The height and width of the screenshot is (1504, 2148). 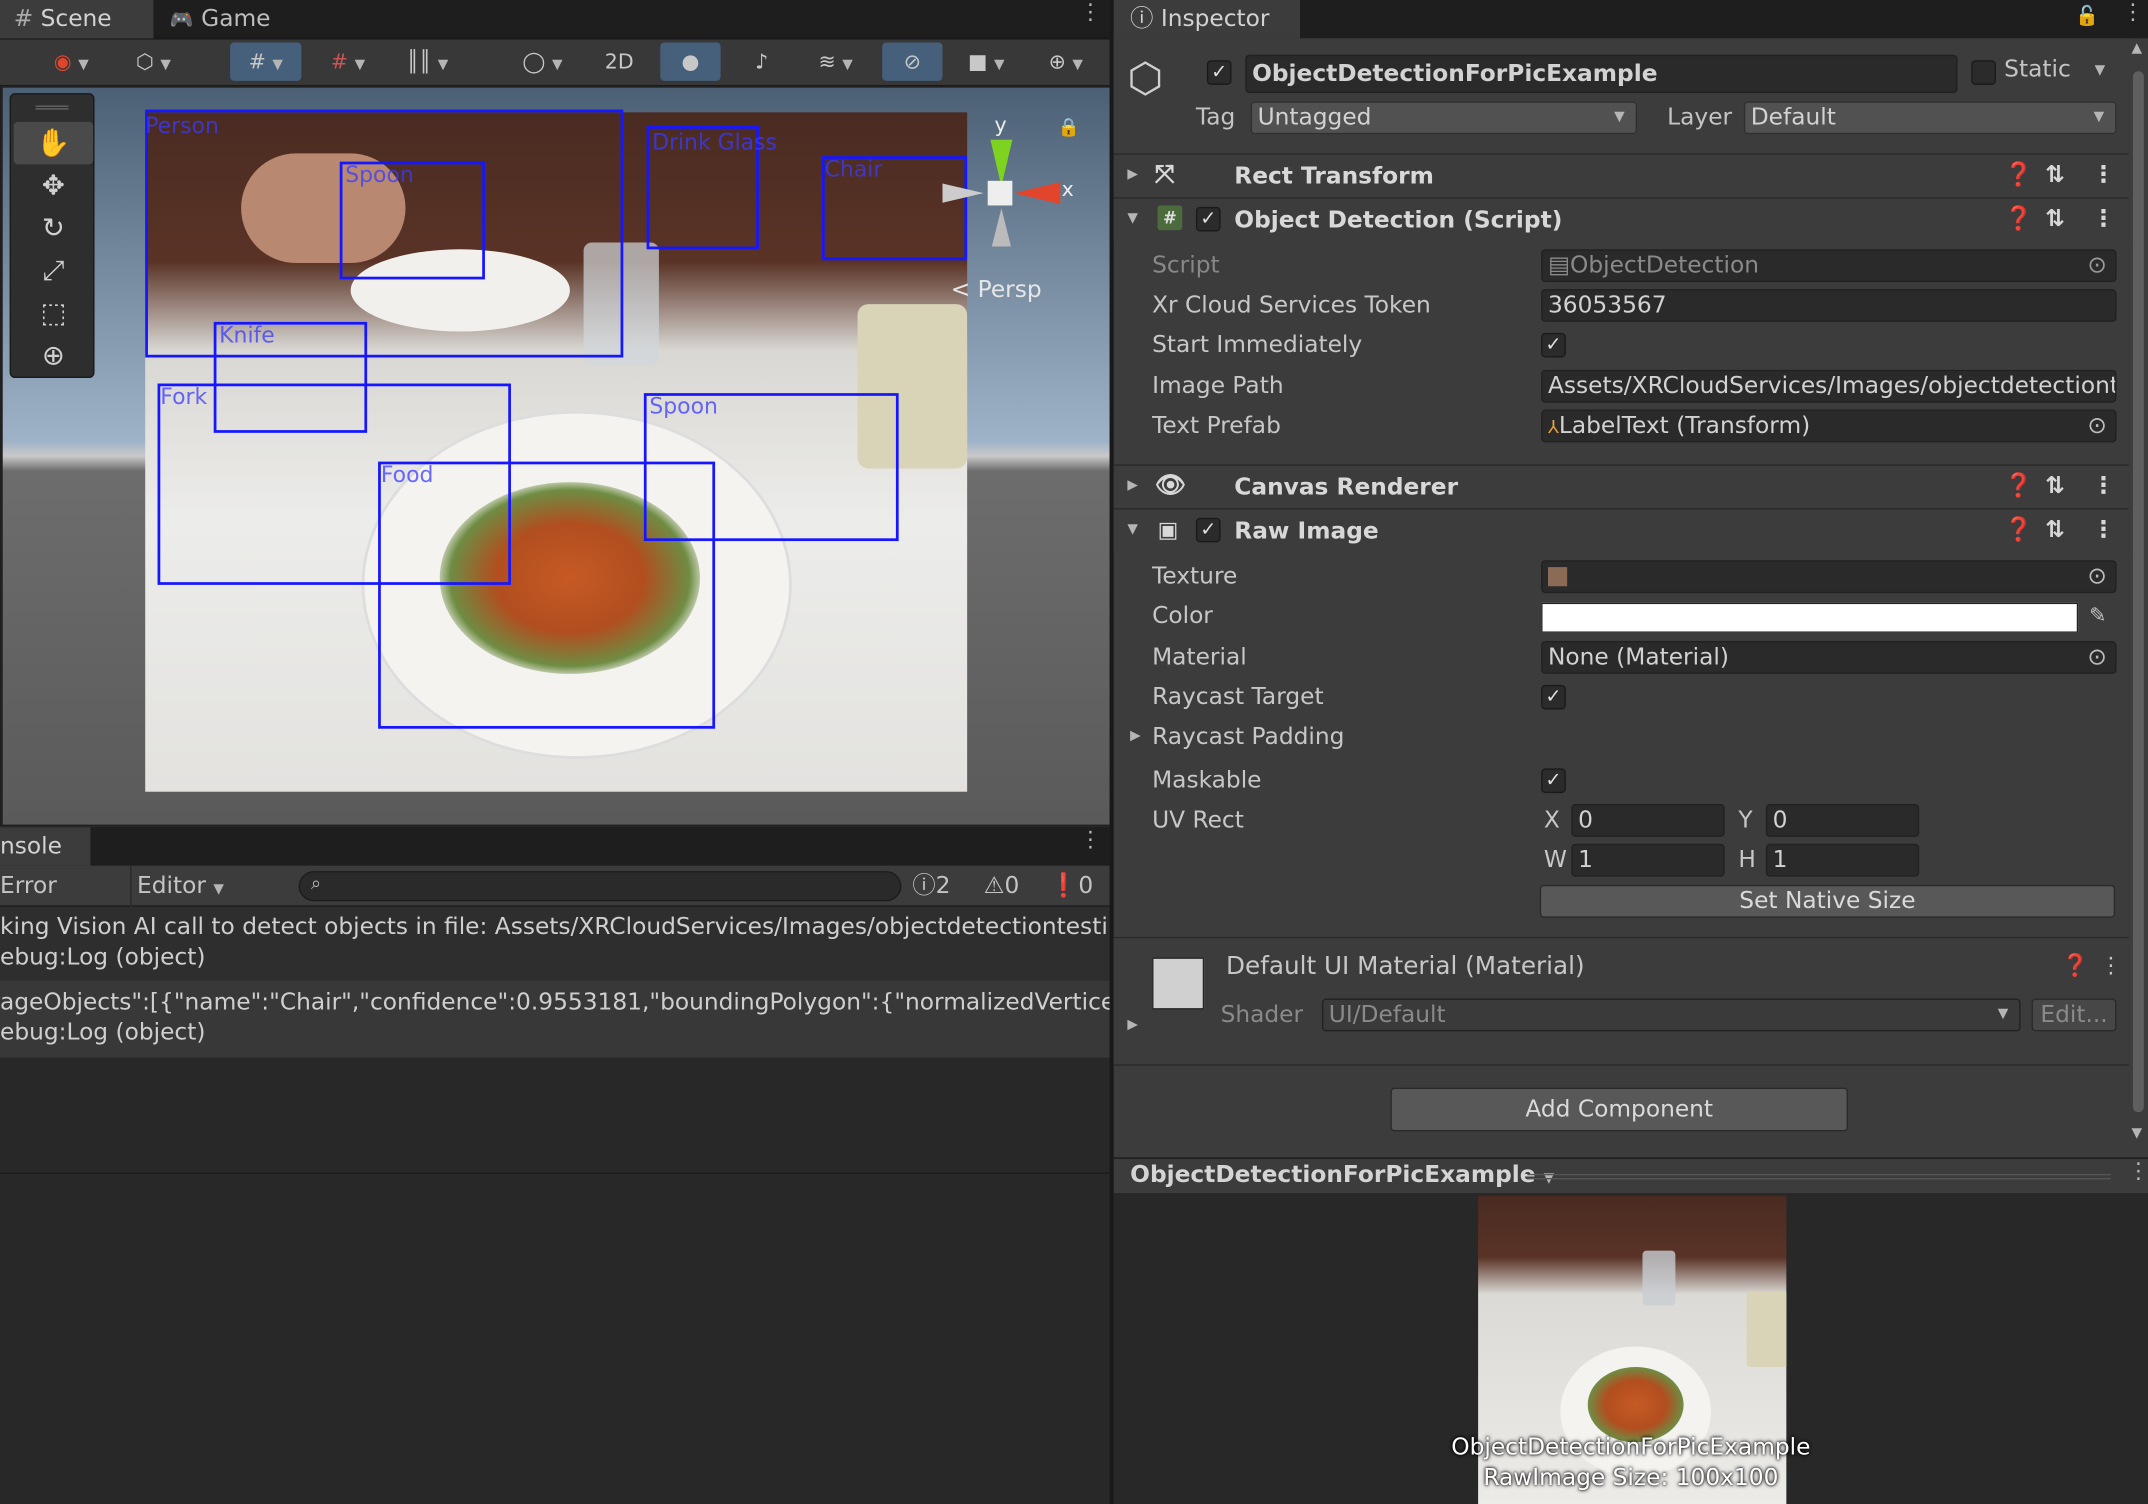 What do you see at coordinates (1553, 781) in the screenshot?
I see `maskable-checkbox: ✓` at bounding box center [1553, 781].